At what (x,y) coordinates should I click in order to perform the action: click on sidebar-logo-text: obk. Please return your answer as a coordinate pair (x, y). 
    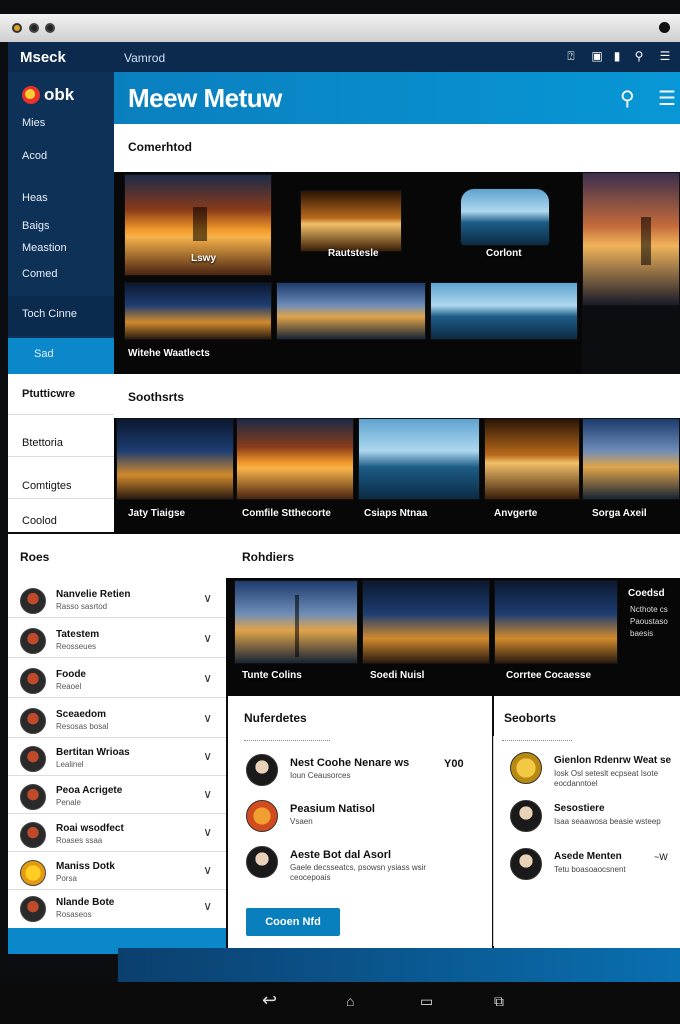
    Looking at the image, I should click on (59, 94).